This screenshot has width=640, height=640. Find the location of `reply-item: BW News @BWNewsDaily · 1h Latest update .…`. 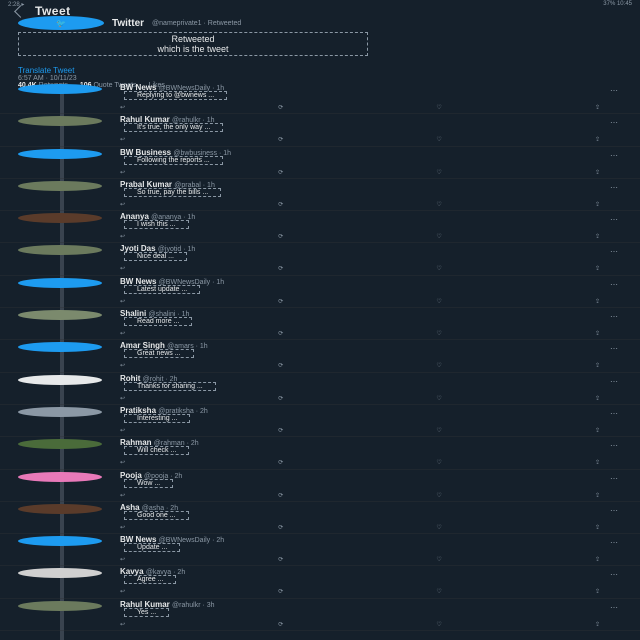

reply-item: BW News @BWNewsDaily · 1h Latest update .… is located at coordinates (320, 292).